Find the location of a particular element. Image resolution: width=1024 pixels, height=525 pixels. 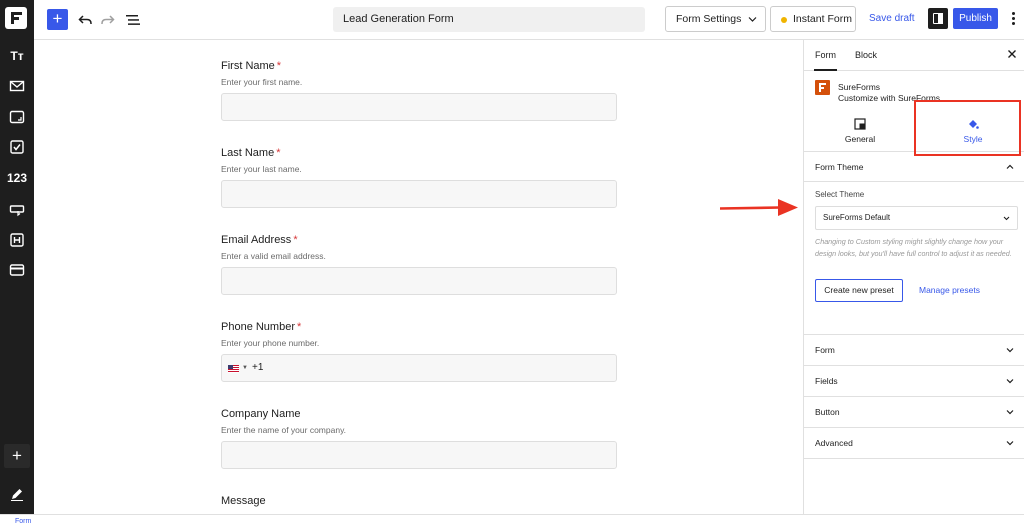

field-last-name: Last Name * Enter your last name. is located at coordinates (419, 177).